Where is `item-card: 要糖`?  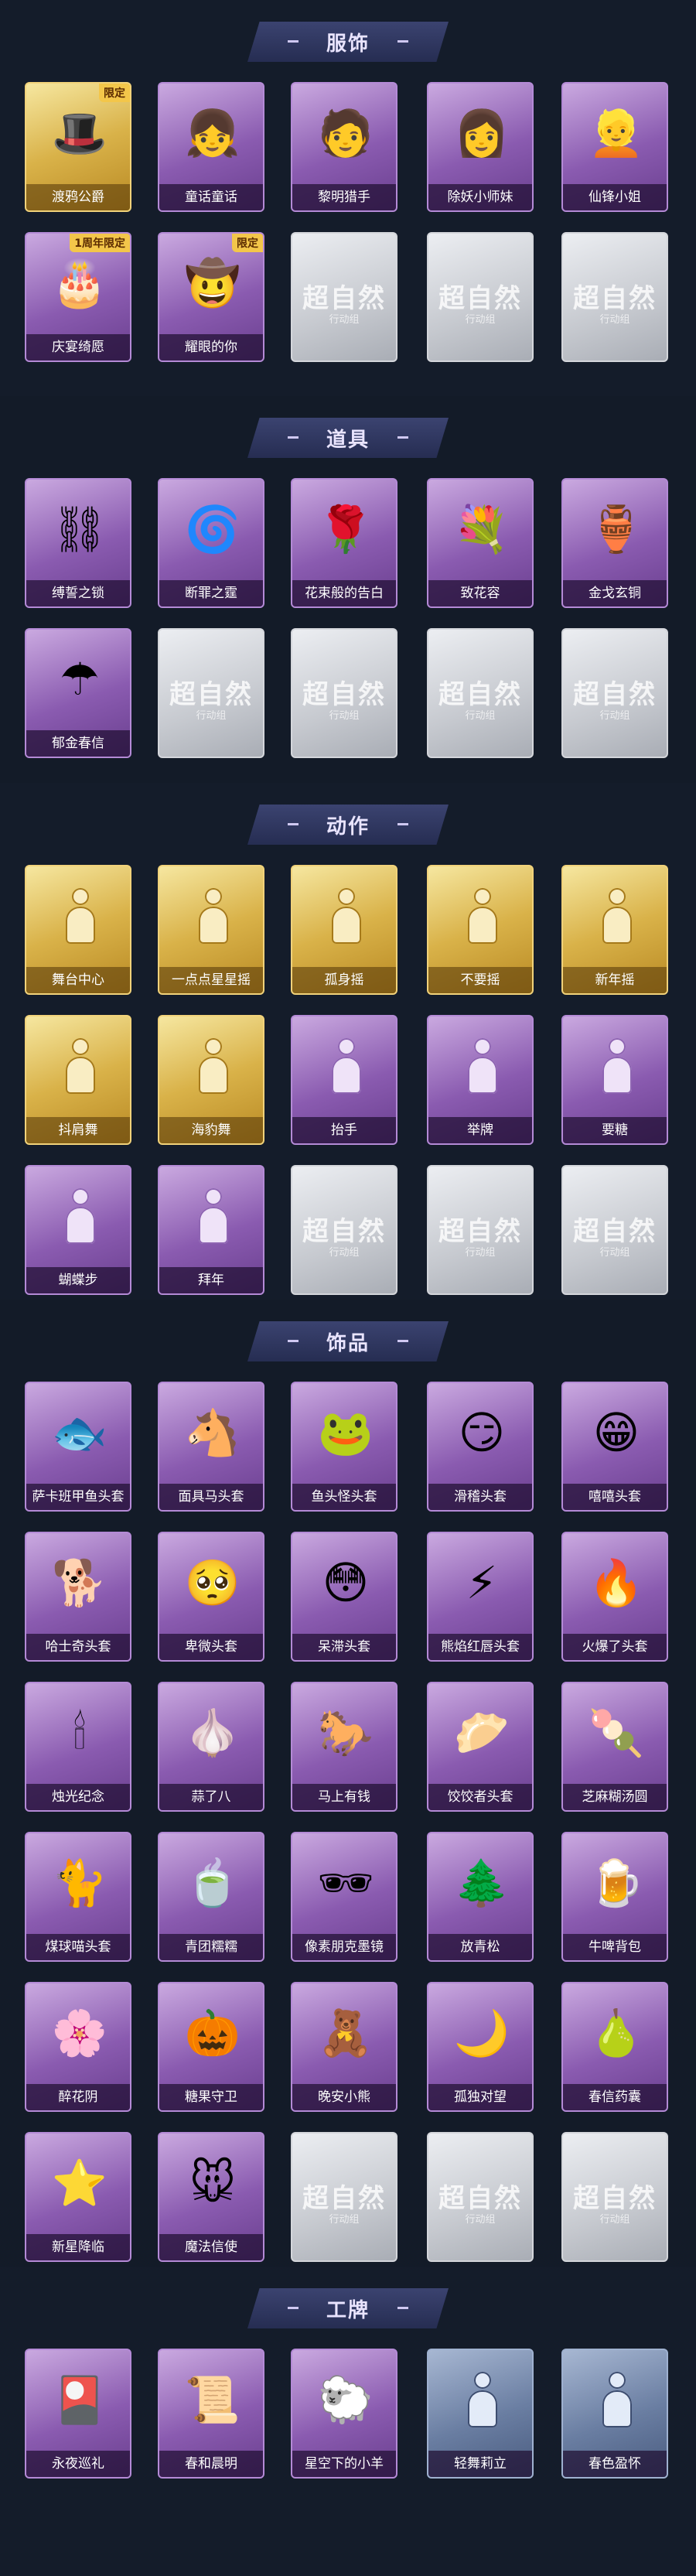 item-card: 要糖 is located at coordinates (614, 1080).